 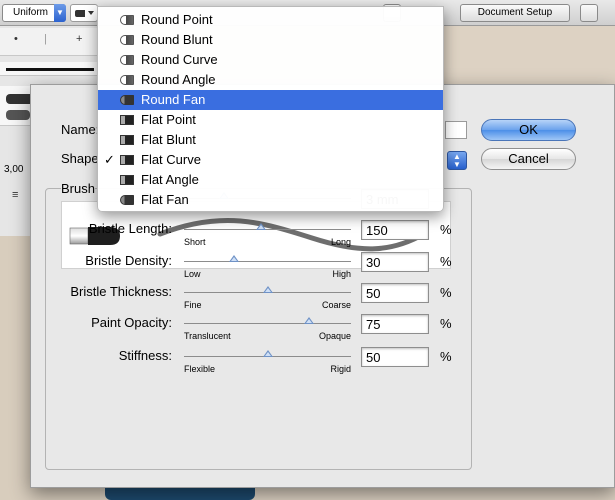 What do you see at coordinates (270, 60) in the screenshot?
I see `shape-menu-item: Round Curve` at bounding box center [270, 60].